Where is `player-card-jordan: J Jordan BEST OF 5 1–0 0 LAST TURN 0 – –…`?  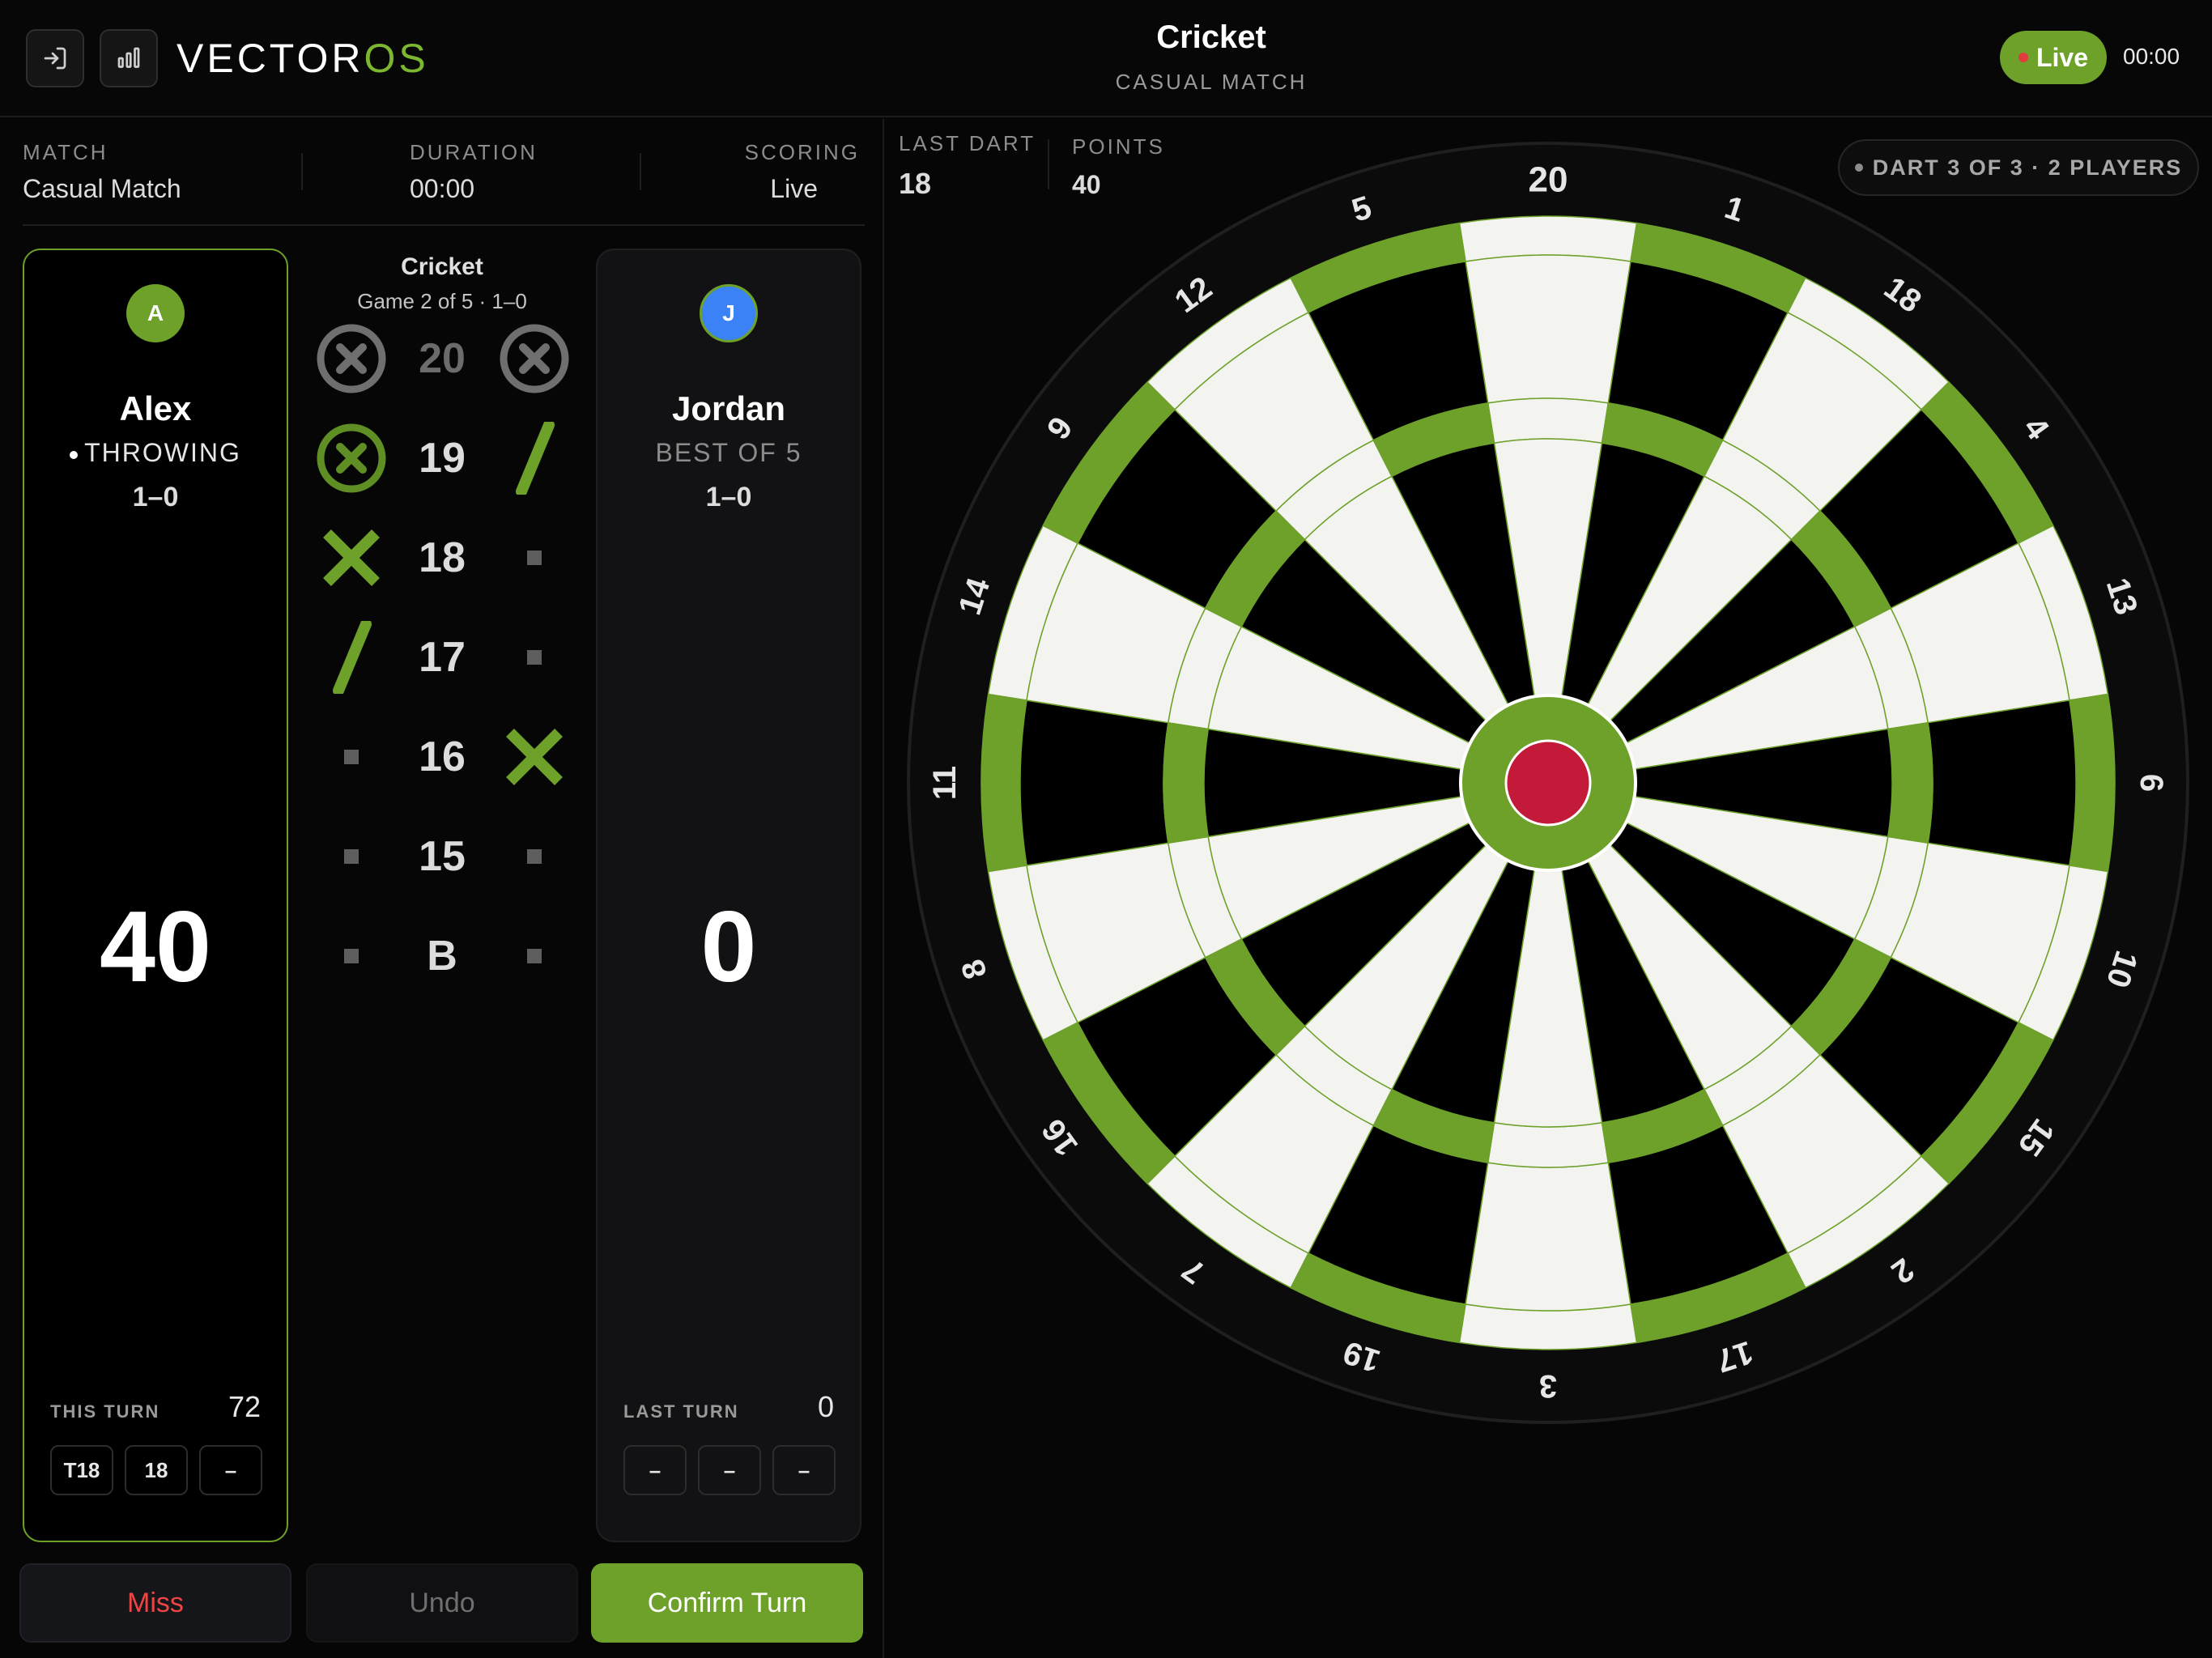
player-card-jordan: J Jordan BEST OF 5 1–0 0 LAST TURN 0 – –… is located at coordinates (728, 895).